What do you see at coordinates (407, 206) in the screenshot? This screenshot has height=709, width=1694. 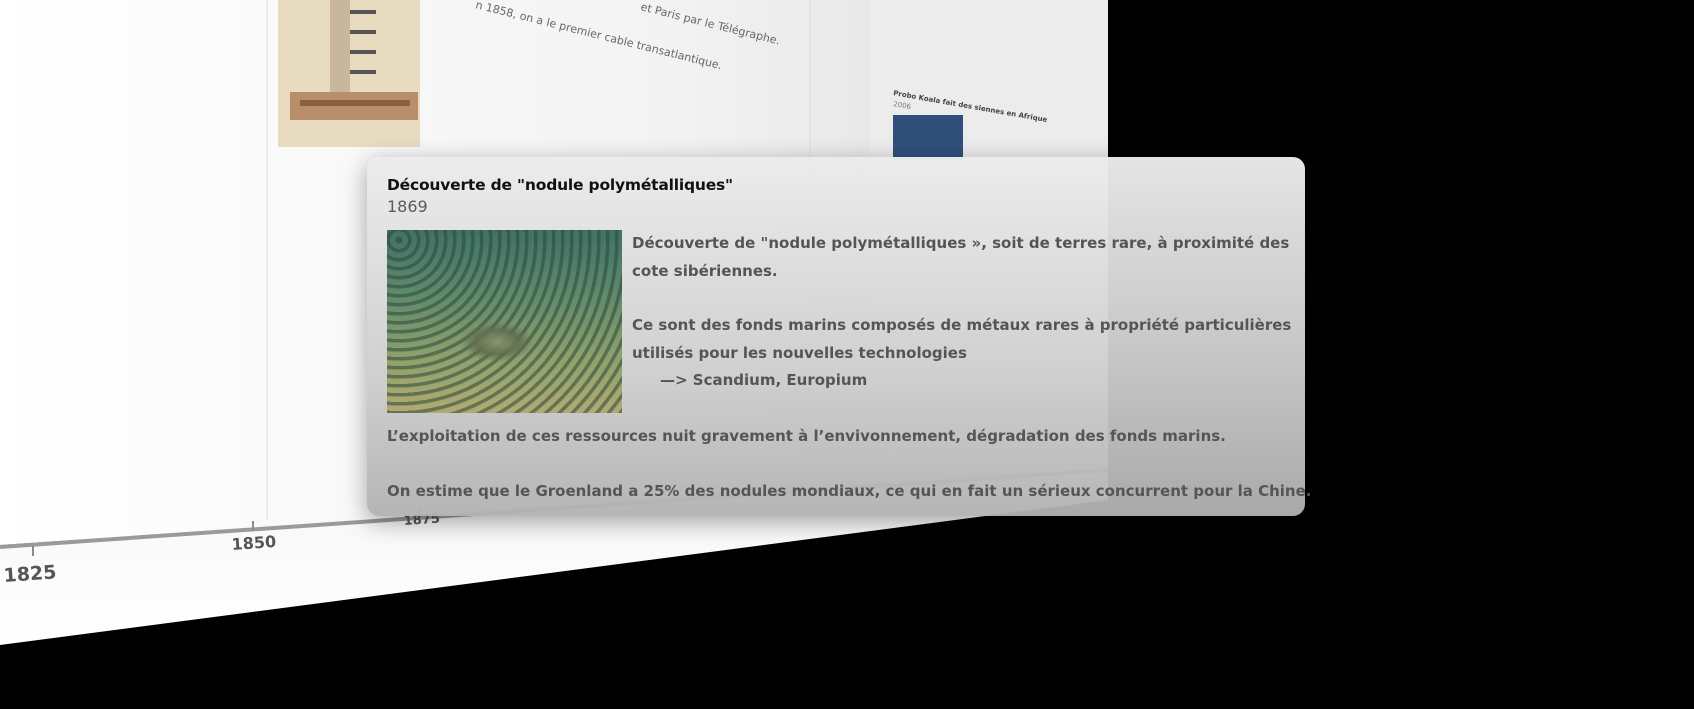 I see `event-year: 1869` at bounding box center [407, 206].